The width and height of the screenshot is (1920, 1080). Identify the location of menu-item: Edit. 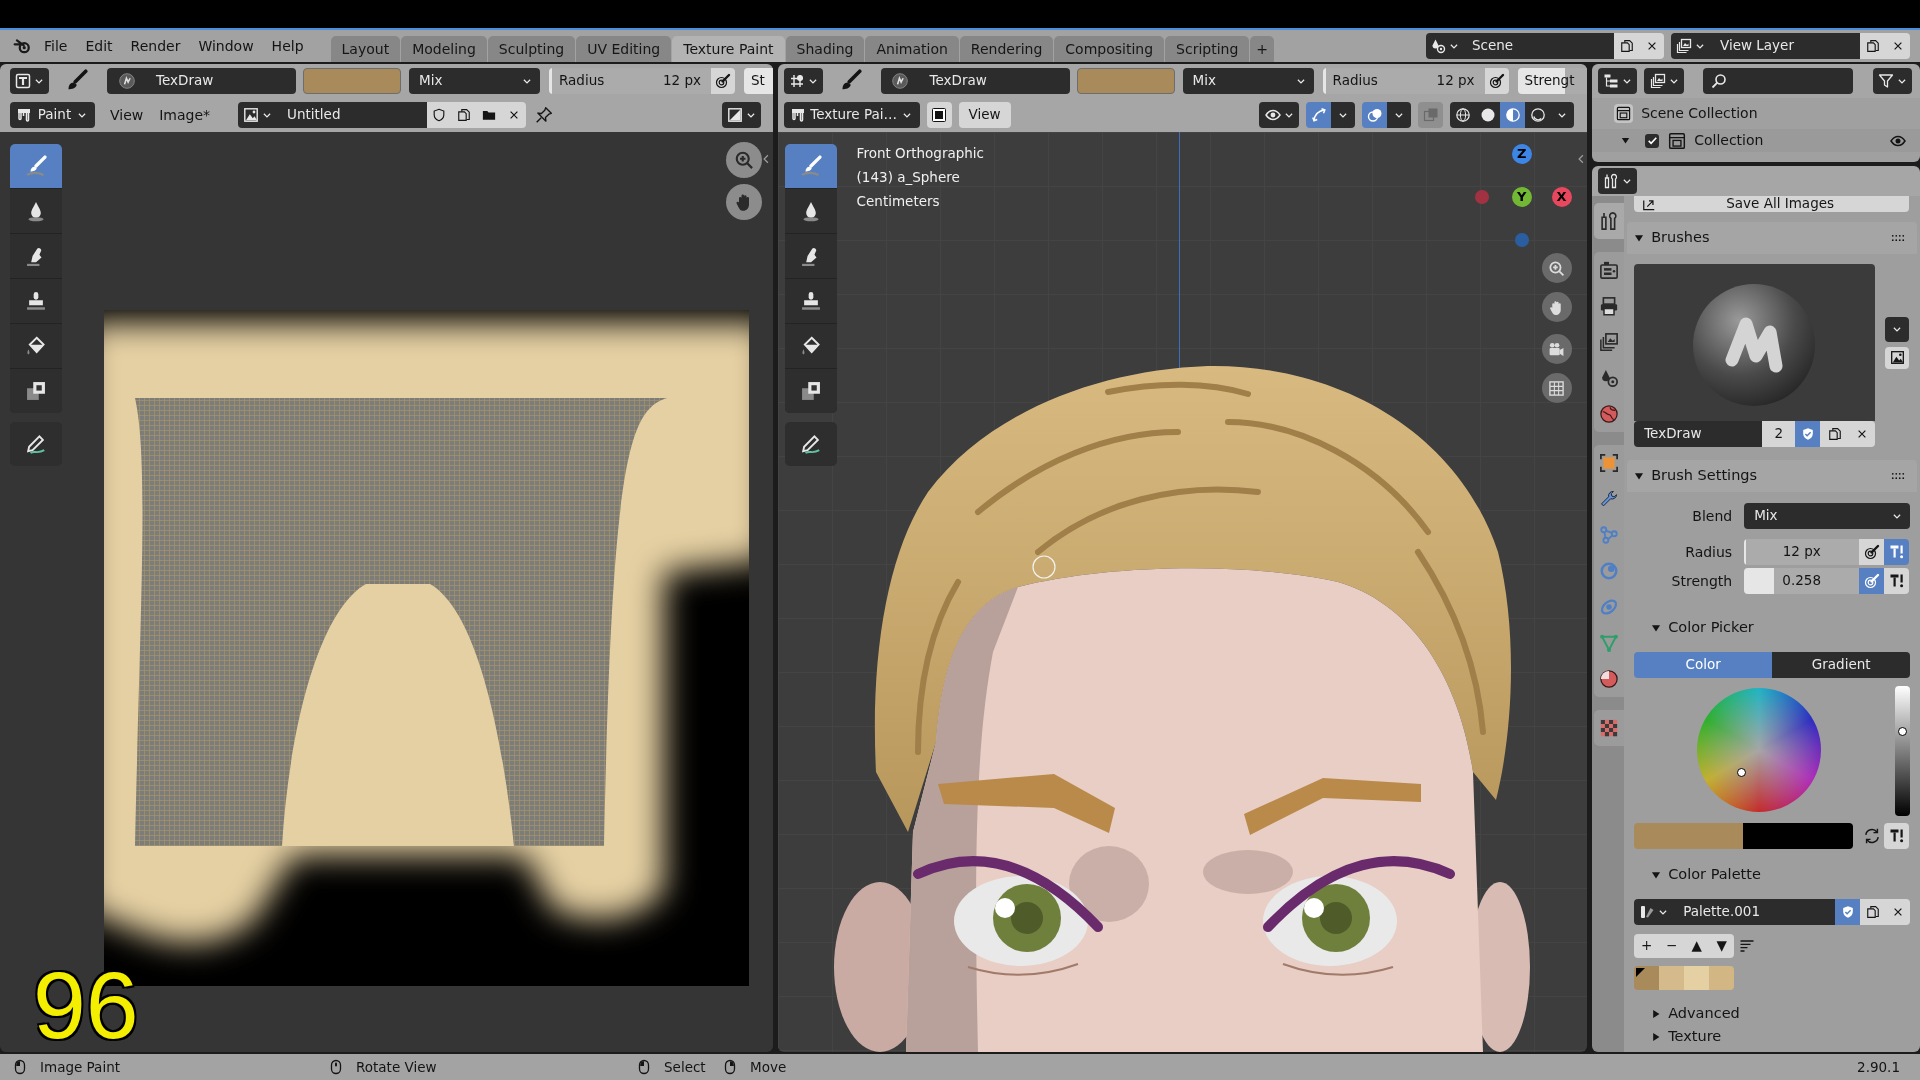
(99, 46).